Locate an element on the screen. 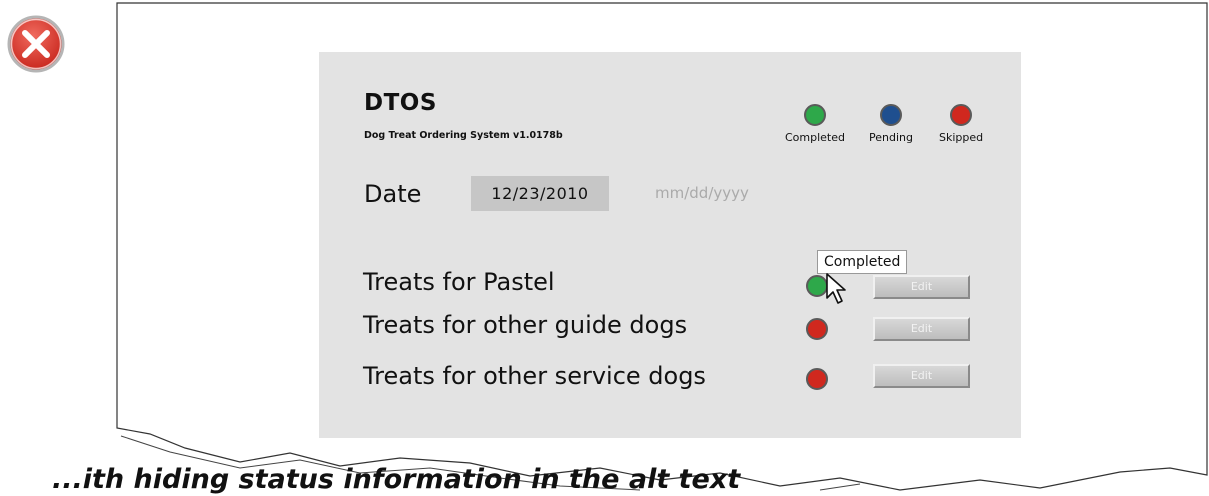  completed-status-icon is located at coordinates (815, 115).